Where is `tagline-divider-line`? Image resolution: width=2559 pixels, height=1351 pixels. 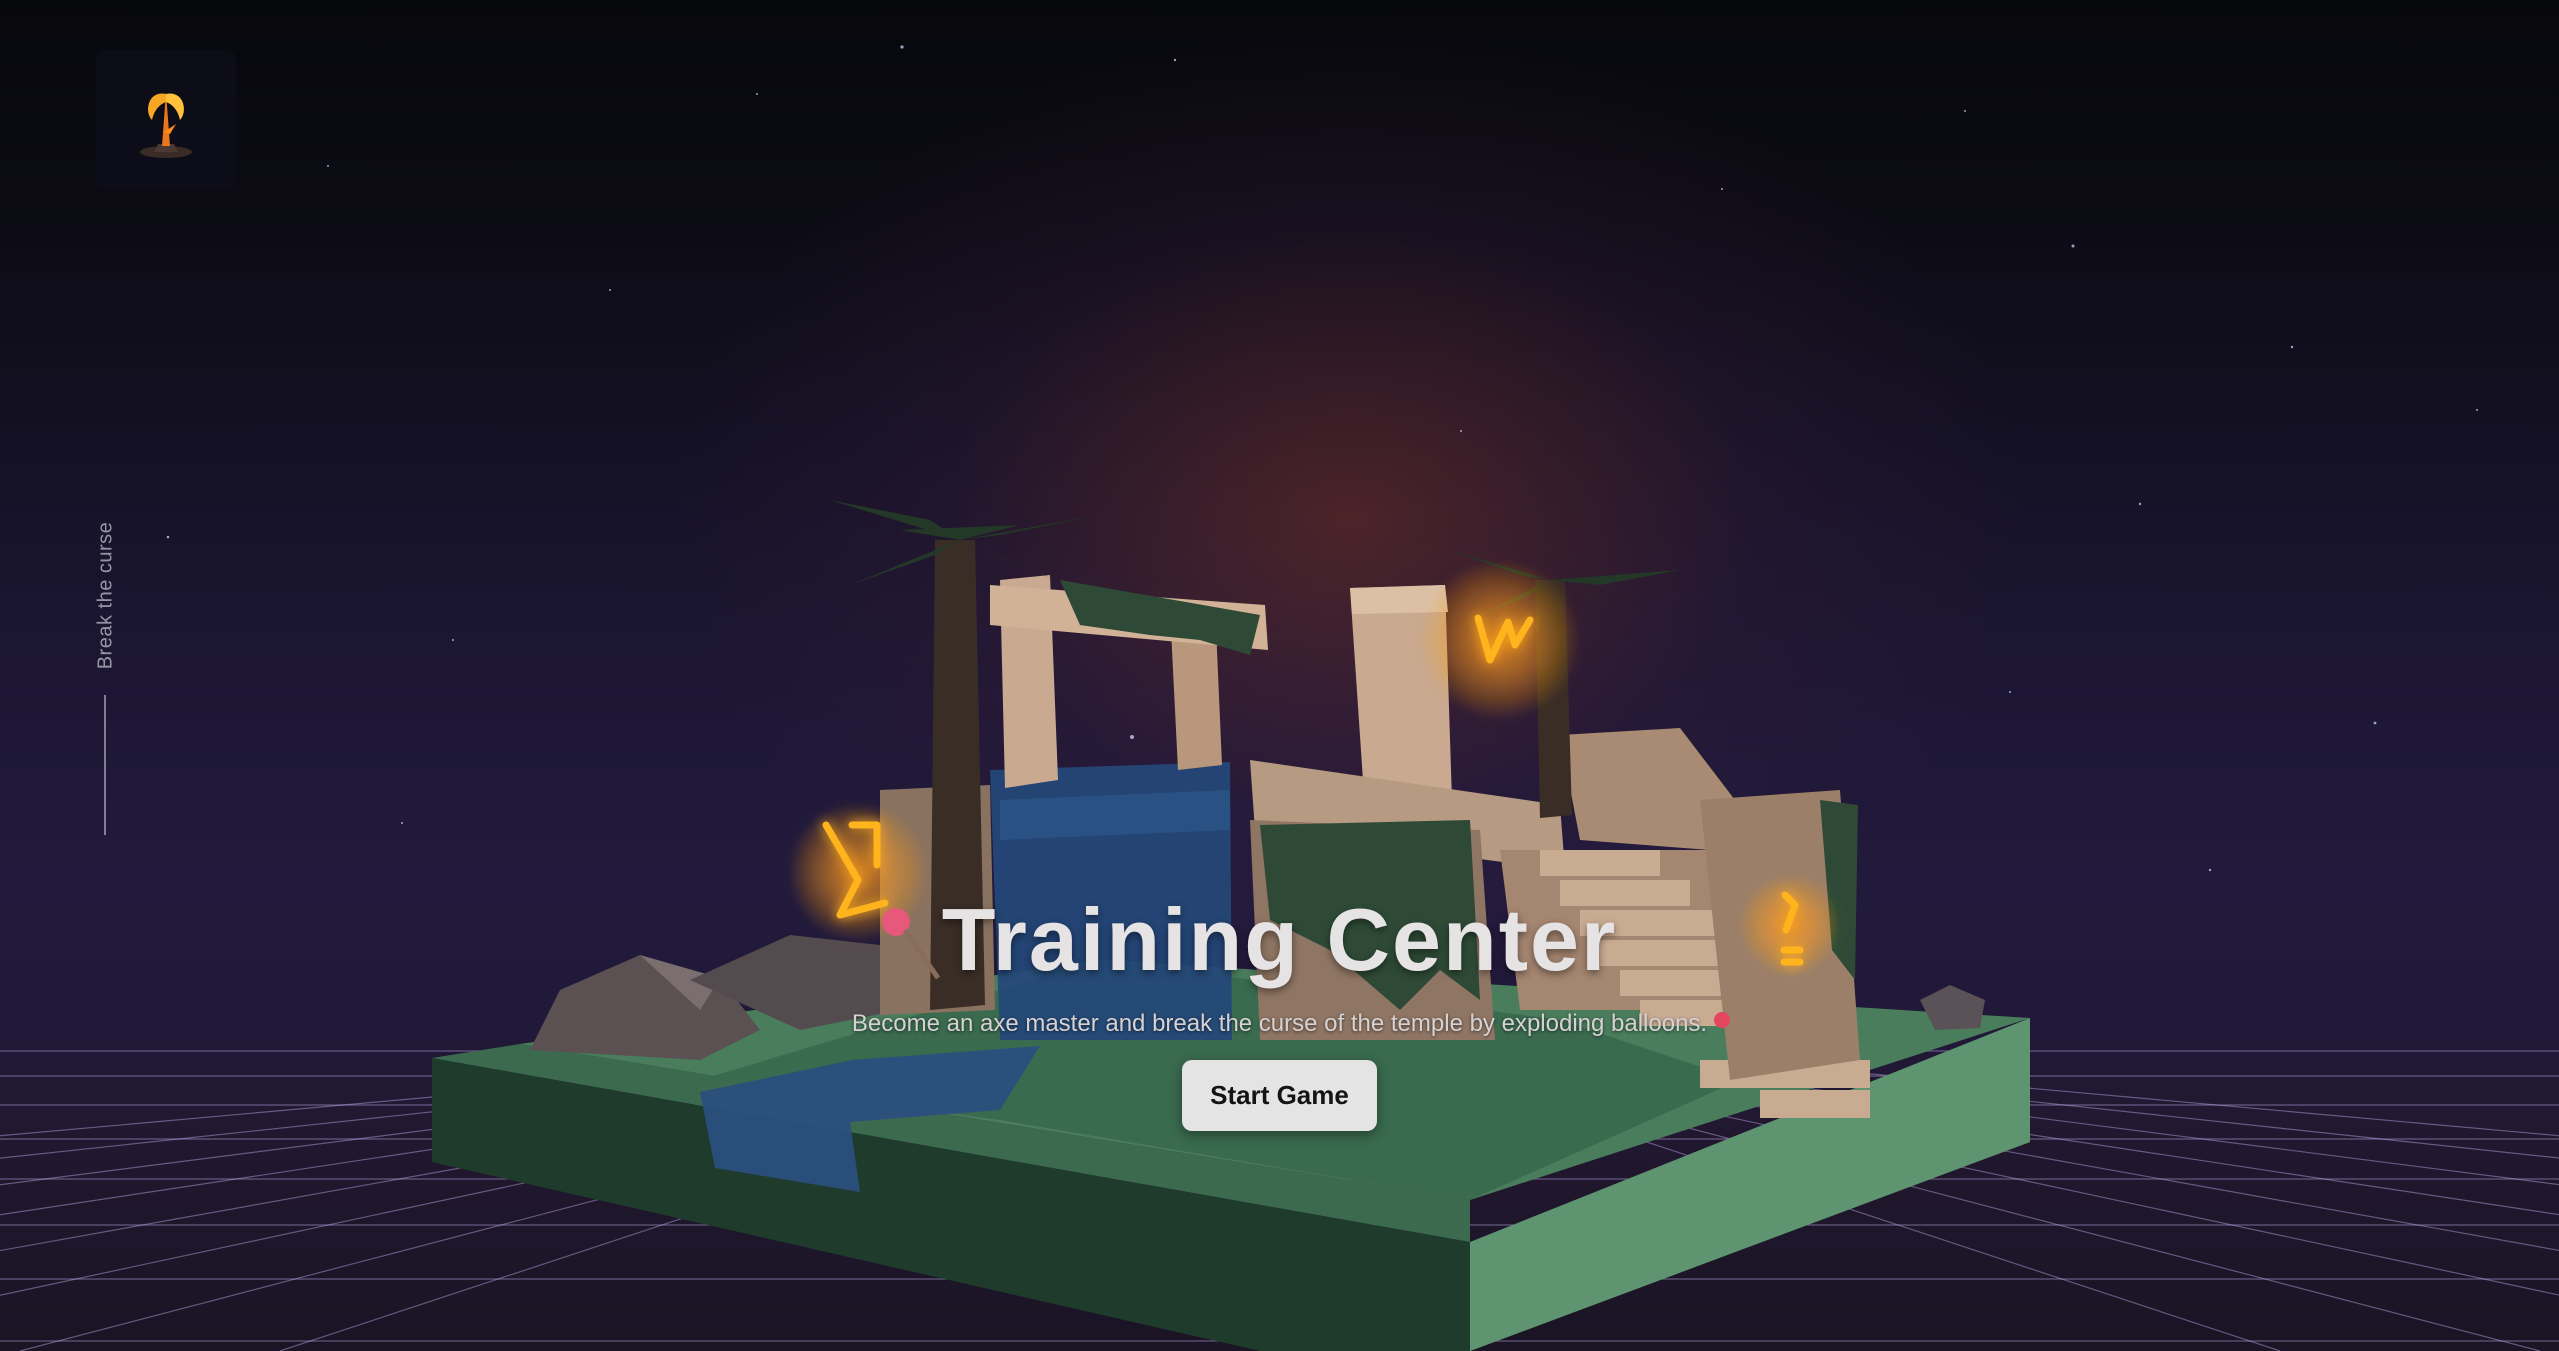
tagline-divider-line is located at coordinates (105, 765).